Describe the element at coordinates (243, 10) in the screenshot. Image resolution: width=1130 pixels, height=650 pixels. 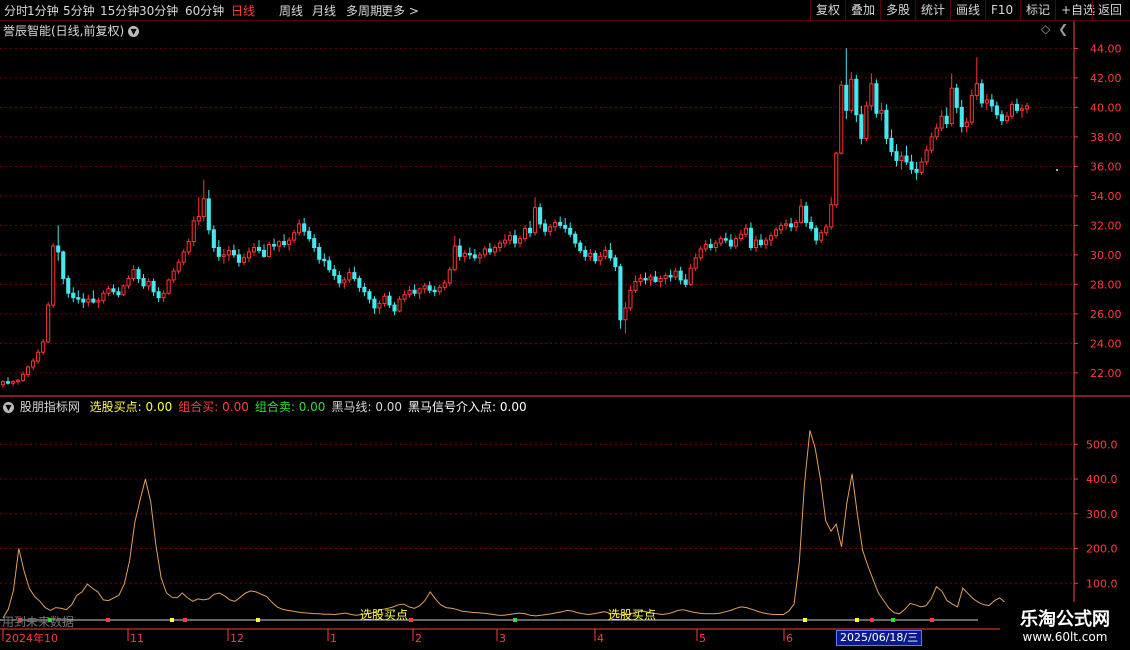
I see `period-tab-6: 日线` at that location.